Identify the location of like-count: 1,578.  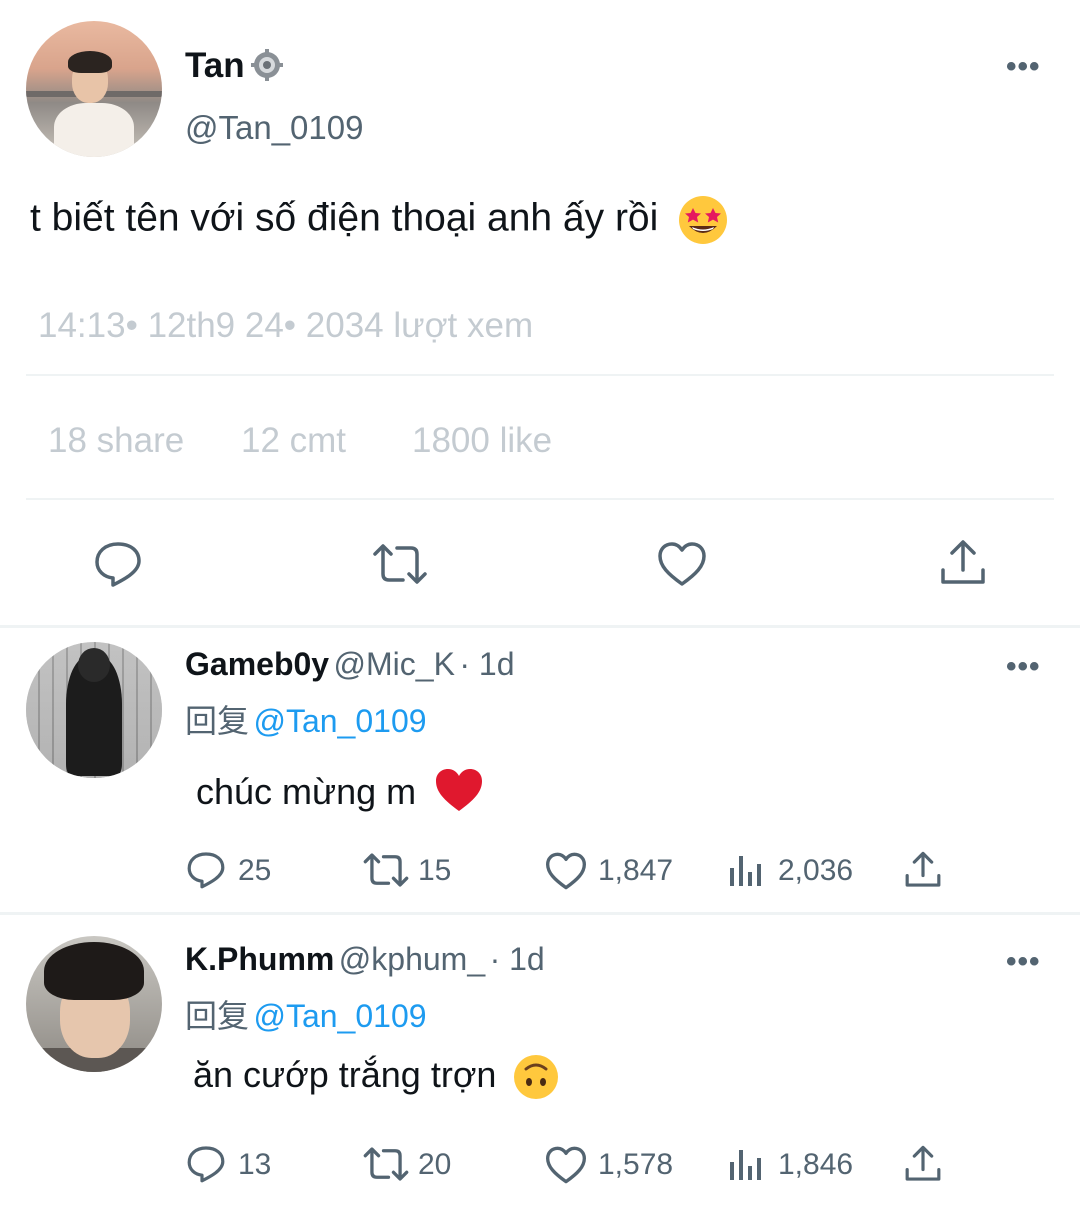
(636, 1164).